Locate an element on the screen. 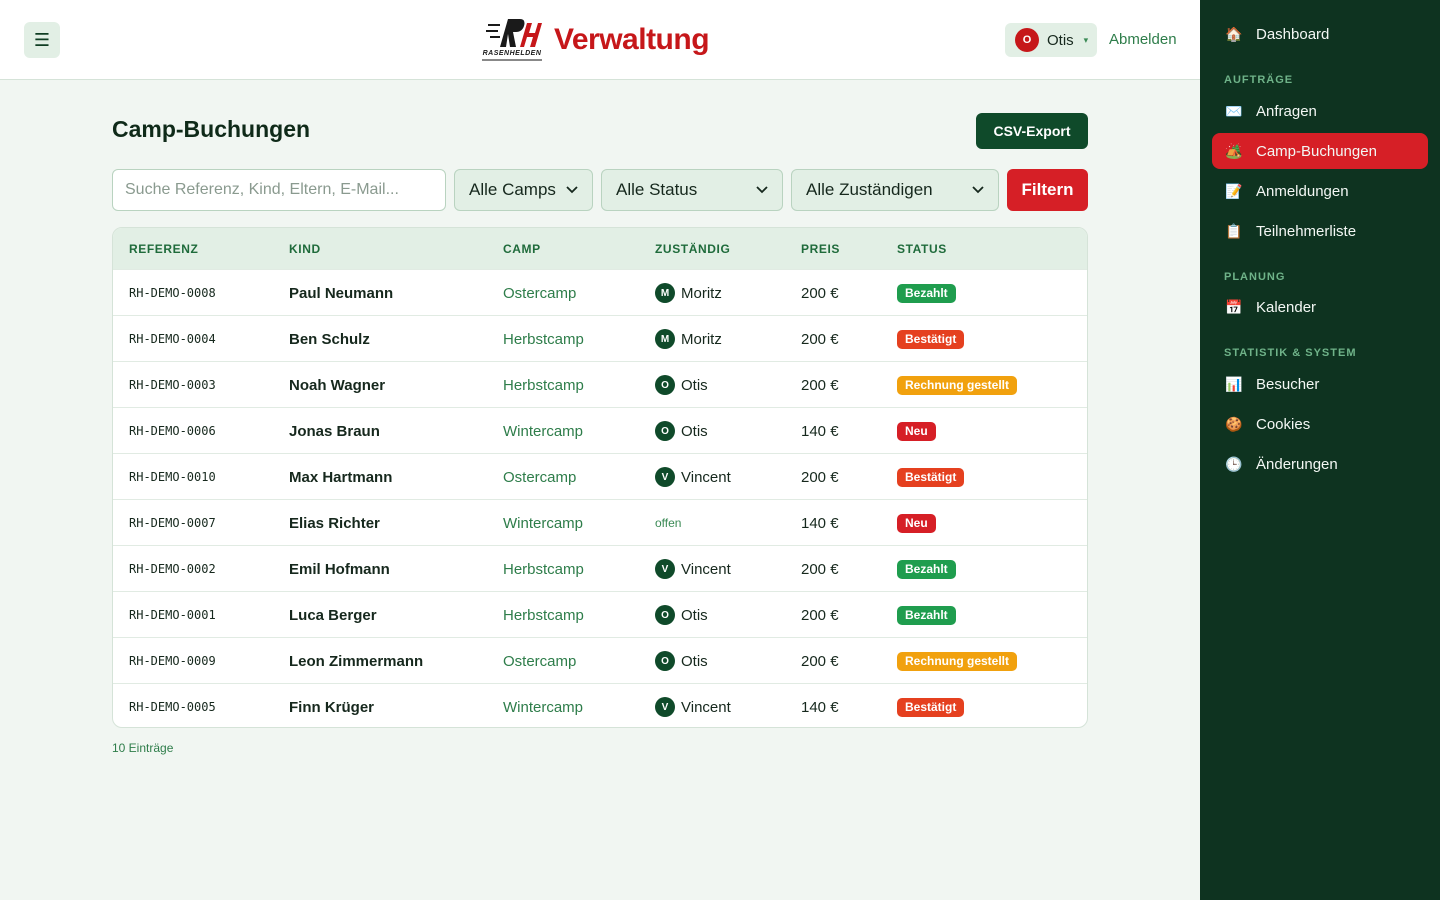 Image resolution: width=1440 pixels, height=900 pixels. status-filter-select: Alle Status is located at coordinates (692, 190).